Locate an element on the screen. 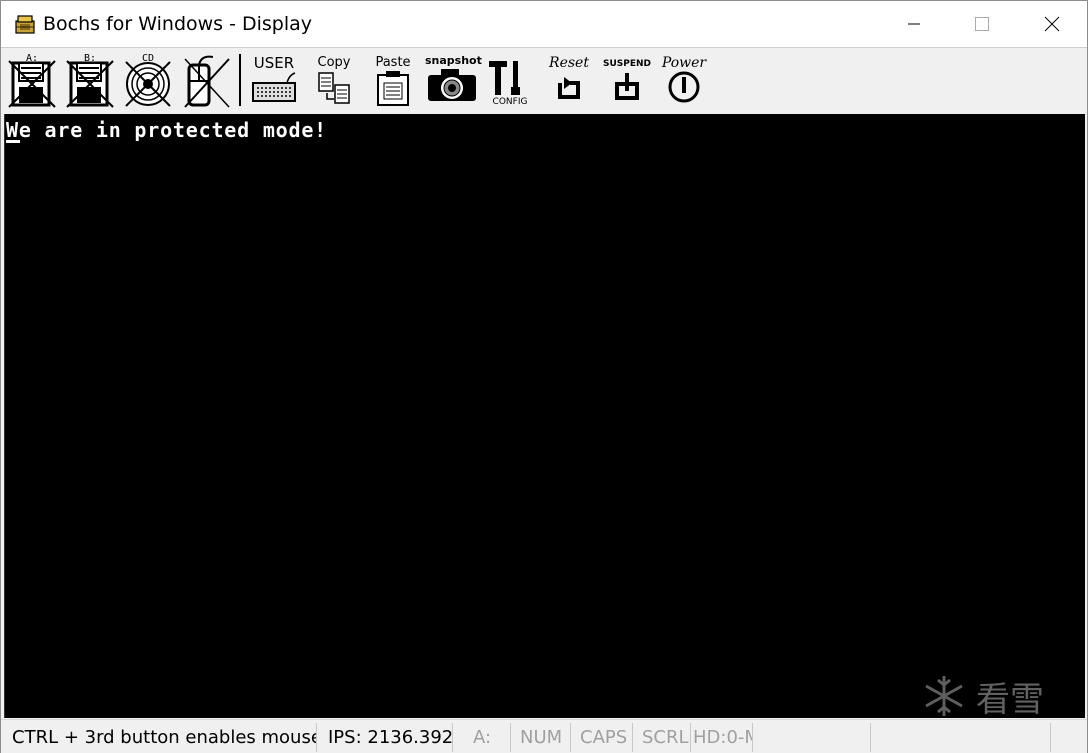 The image size is (1088, 753). copy-label: Copy is located at coordinates (334, 62).